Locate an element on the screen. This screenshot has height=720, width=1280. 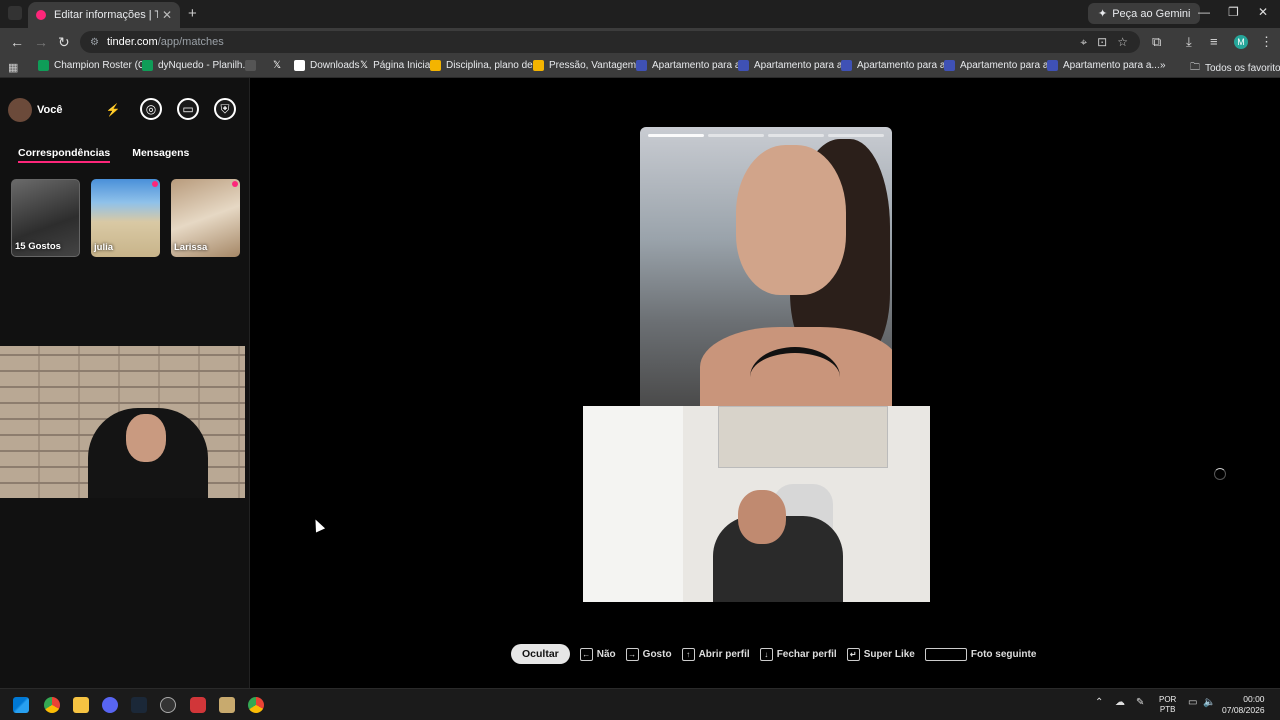
riot-client-icon is located at coordinates (198, 705).